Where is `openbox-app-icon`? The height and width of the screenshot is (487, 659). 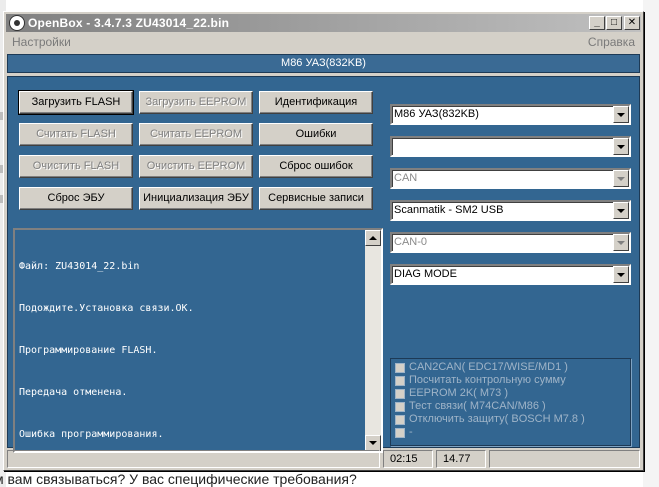
openbox-app-icon is located at coordinates (17, 23).